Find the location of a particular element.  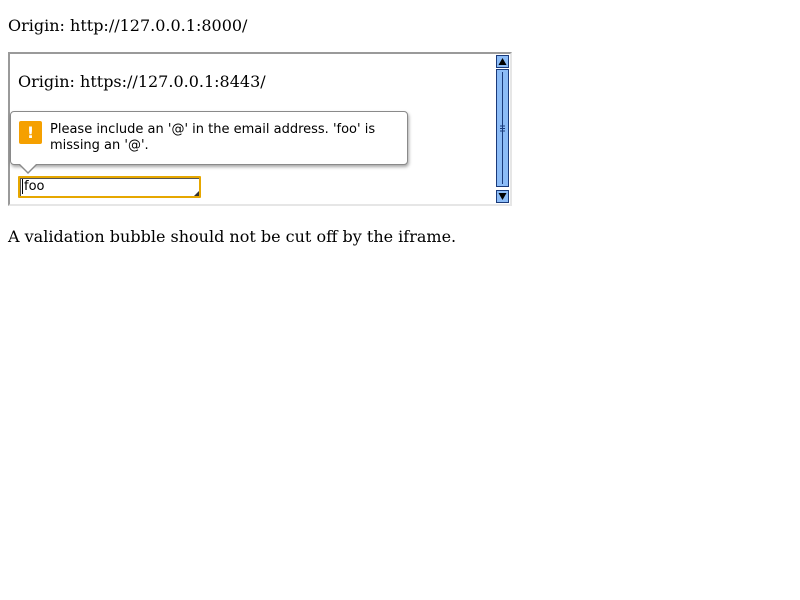

resize-grip-icon is located at coordinates (196, 193).